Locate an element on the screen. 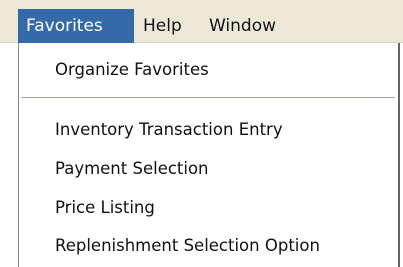  menu-help: Help is located at coordinates (162, 26).